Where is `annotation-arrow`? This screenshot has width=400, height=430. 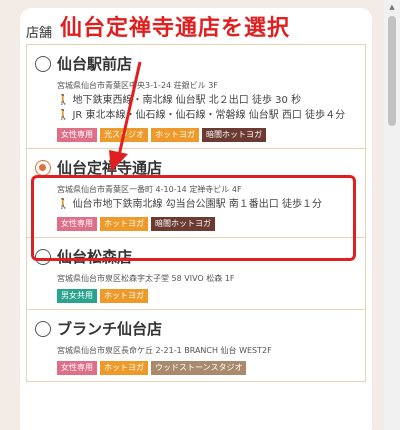 annotation-arrow is located at coordinates (125, 116).